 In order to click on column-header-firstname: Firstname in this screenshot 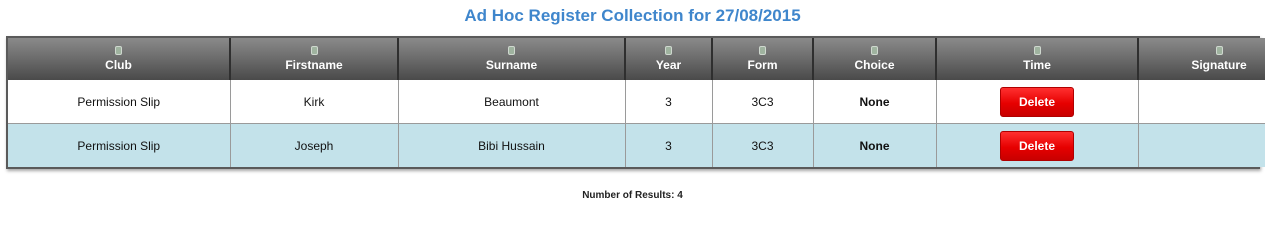, I will do `click(313, 59)`.